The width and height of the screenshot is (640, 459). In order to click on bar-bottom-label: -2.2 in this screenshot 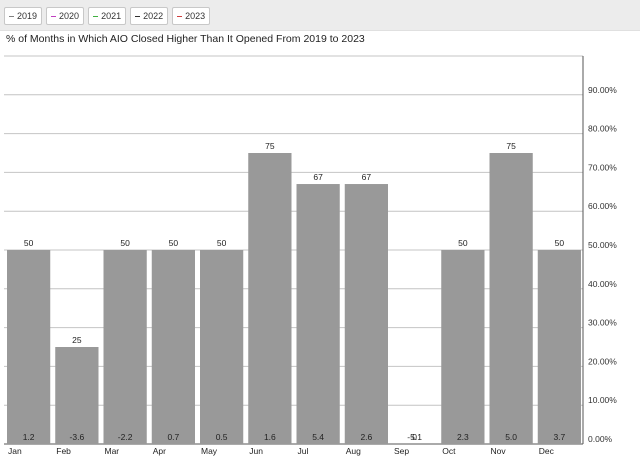, I will do `click(125, 437)`.